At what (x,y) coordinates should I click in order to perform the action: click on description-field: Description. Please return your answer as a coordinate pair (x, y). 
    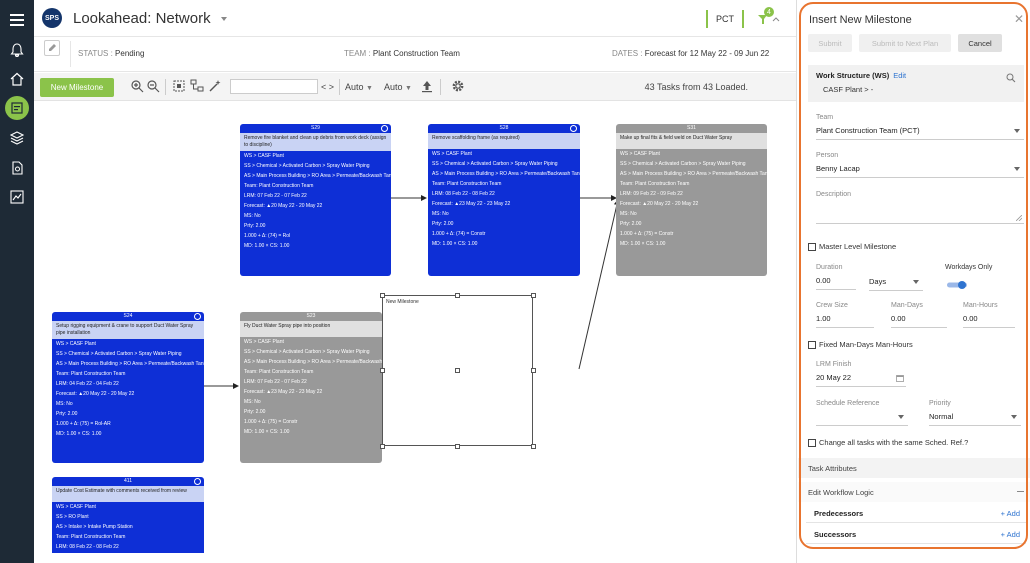
    Looking at the image, I should click on (920, 207).